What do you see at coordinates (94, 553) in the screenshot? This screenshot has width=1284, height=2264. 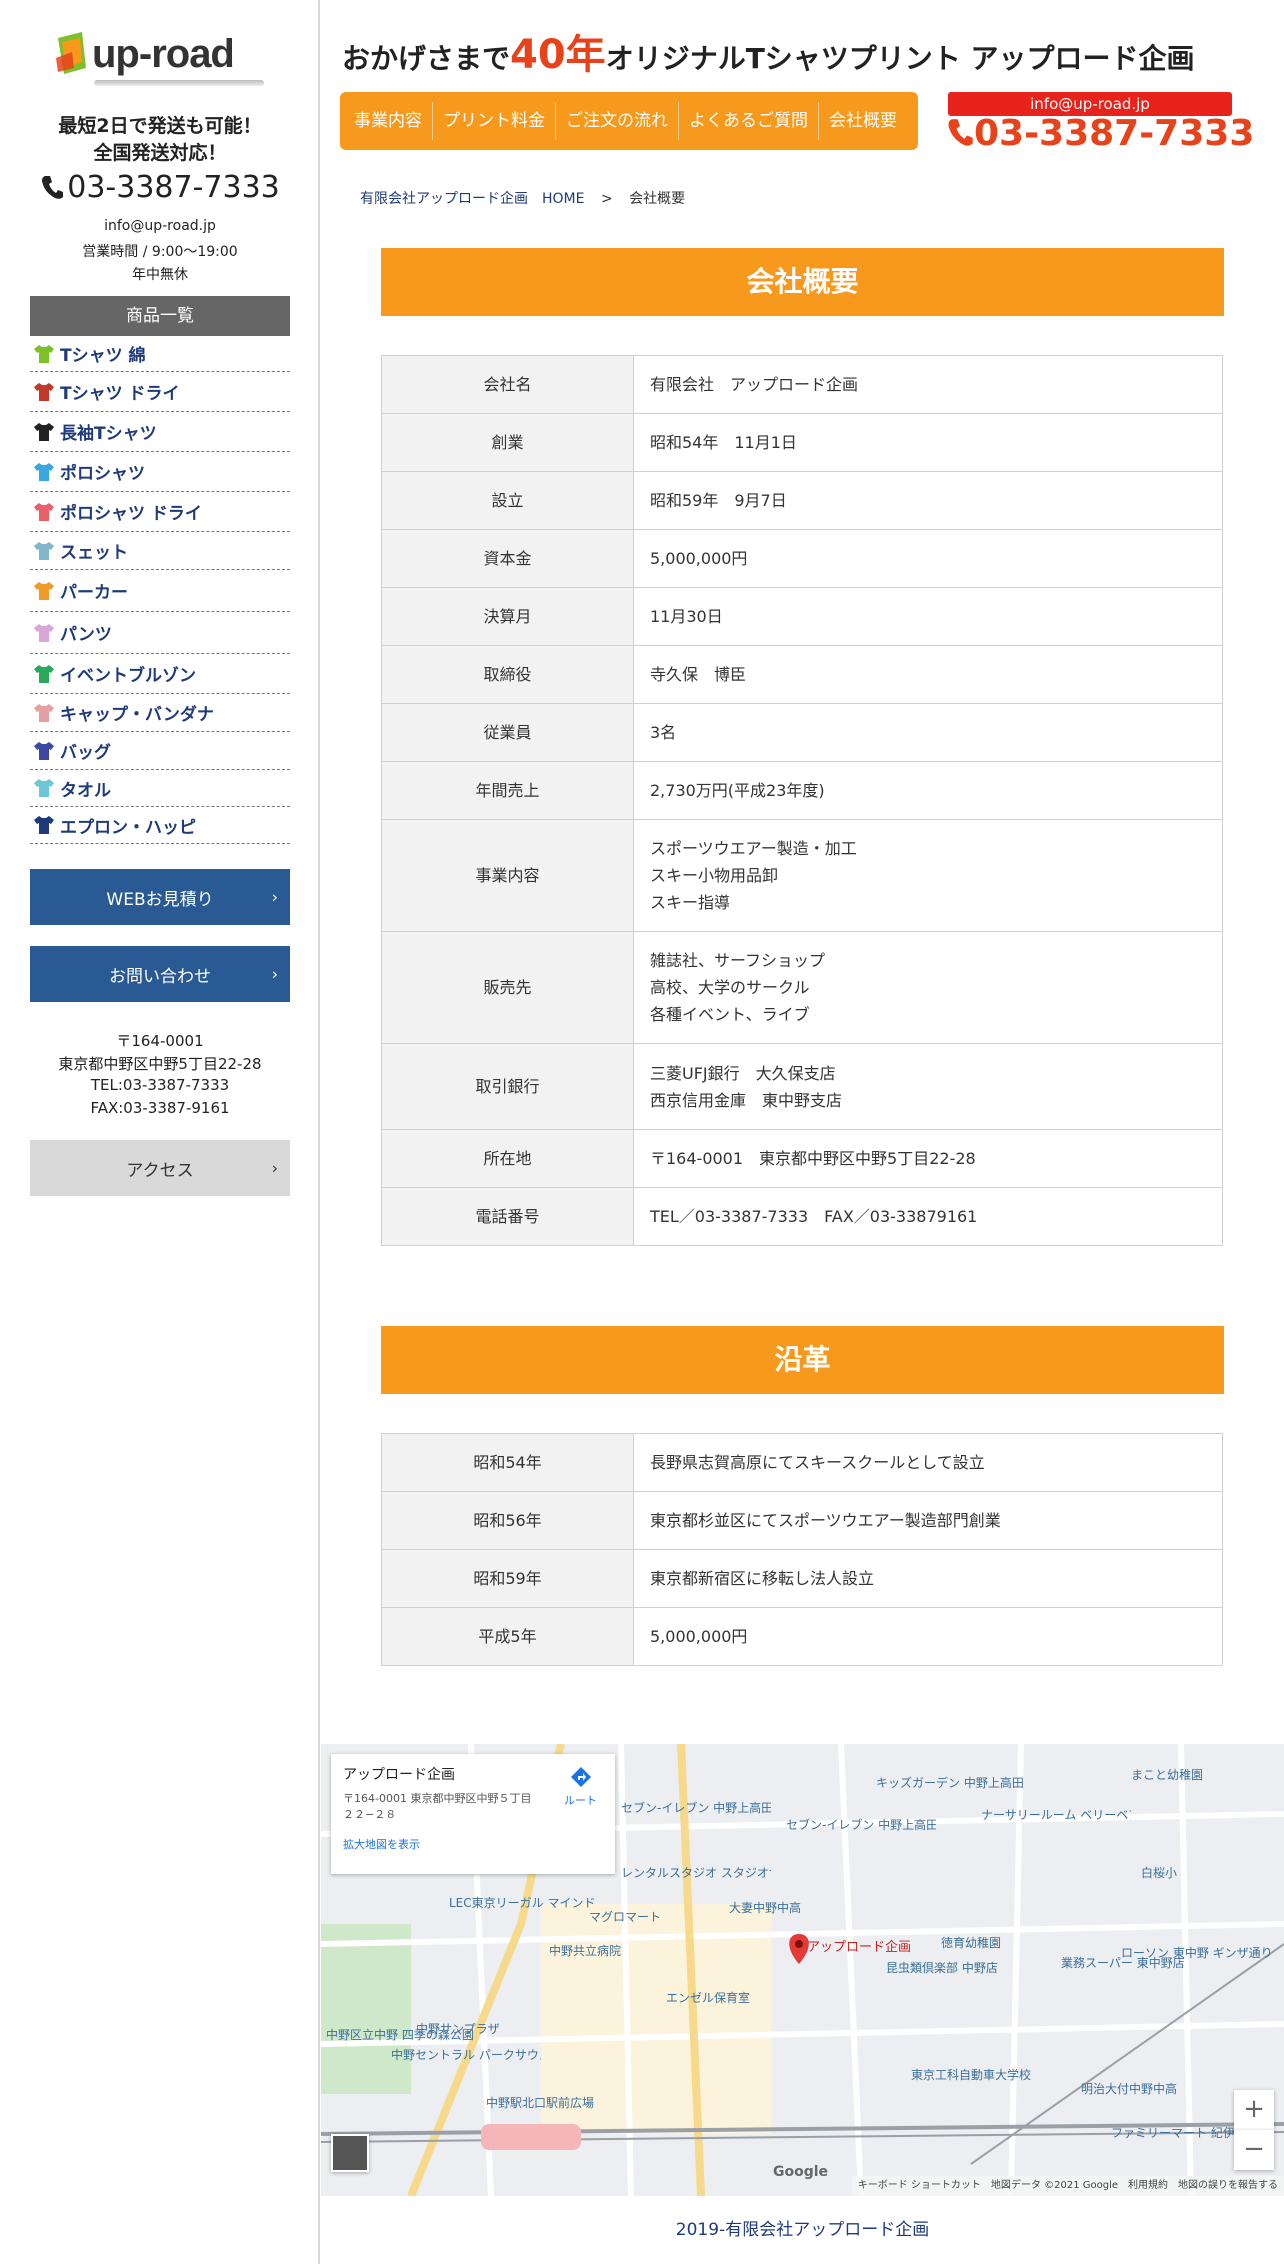 I see `product-item-label: スェット` at bounding box center [94, 553].